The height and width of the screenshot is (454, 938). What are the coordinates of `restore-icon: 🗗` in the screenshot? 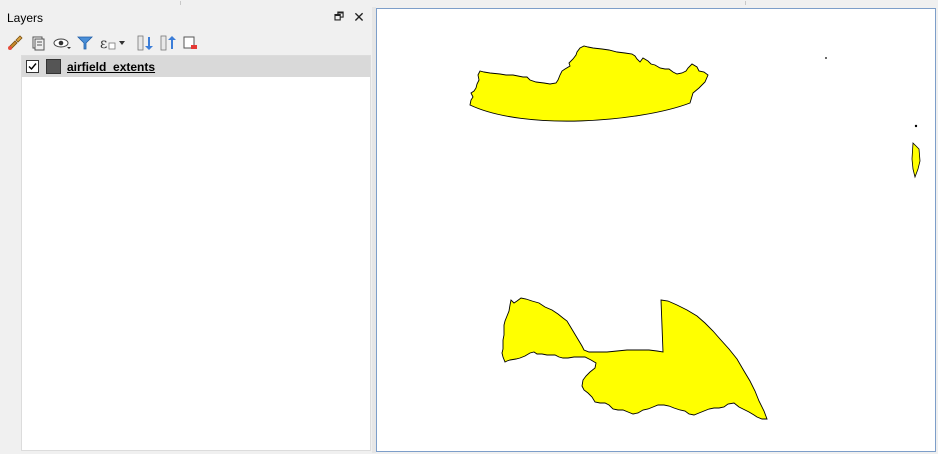 It's located at (339, 17).